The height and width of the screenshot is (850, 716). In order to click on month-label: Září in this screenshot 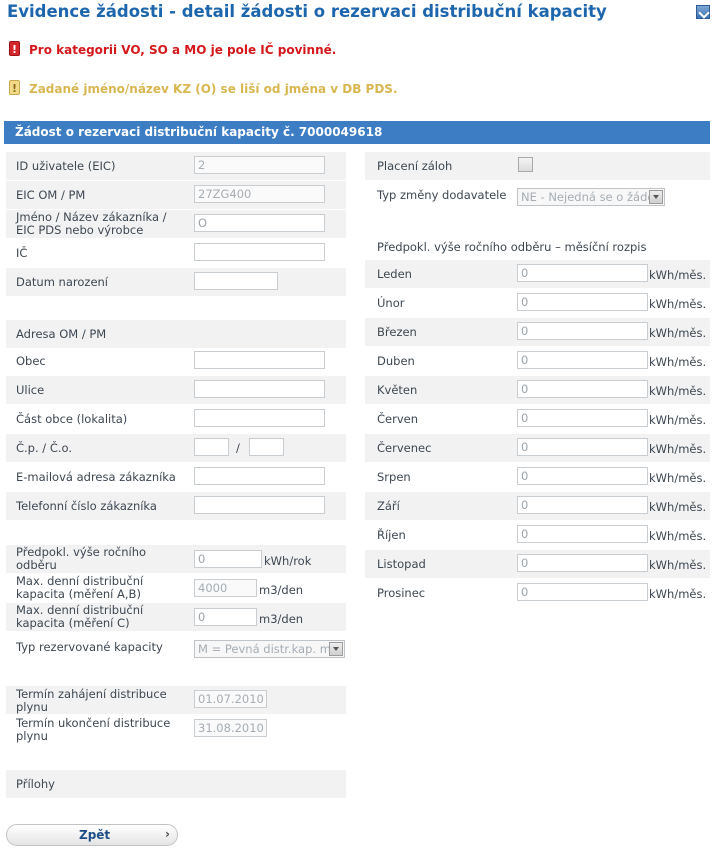, I will do `click(388, 506)`.